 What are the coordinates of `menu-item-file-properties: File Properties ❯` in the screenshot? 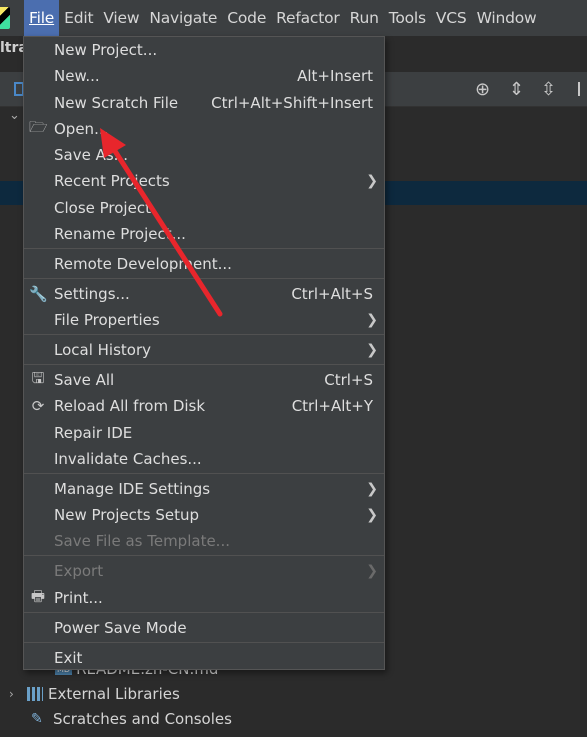 It's located at (204, 320).